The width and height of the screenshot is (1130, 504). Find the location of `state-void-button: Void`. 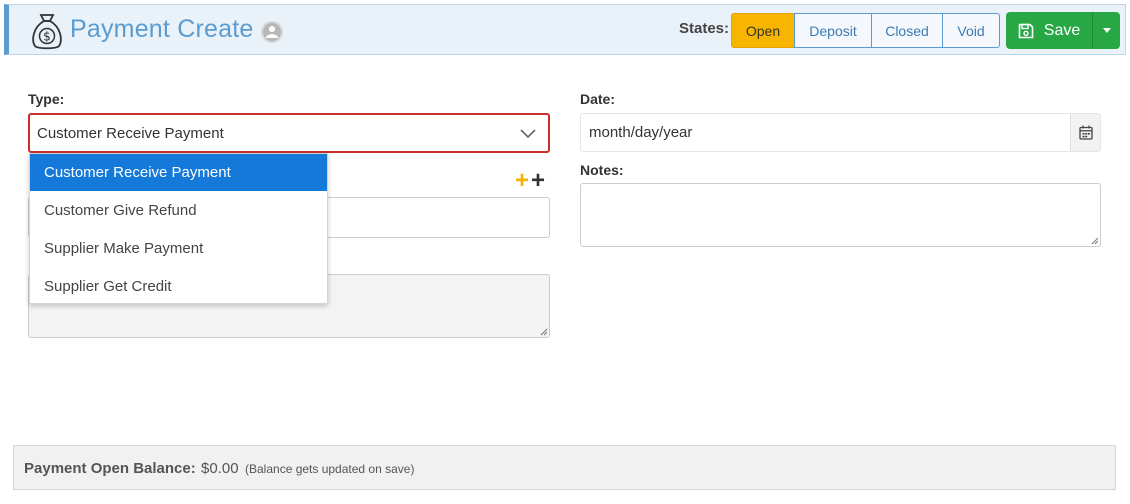

state-void-button: Void is located at coordinates (971, 30).